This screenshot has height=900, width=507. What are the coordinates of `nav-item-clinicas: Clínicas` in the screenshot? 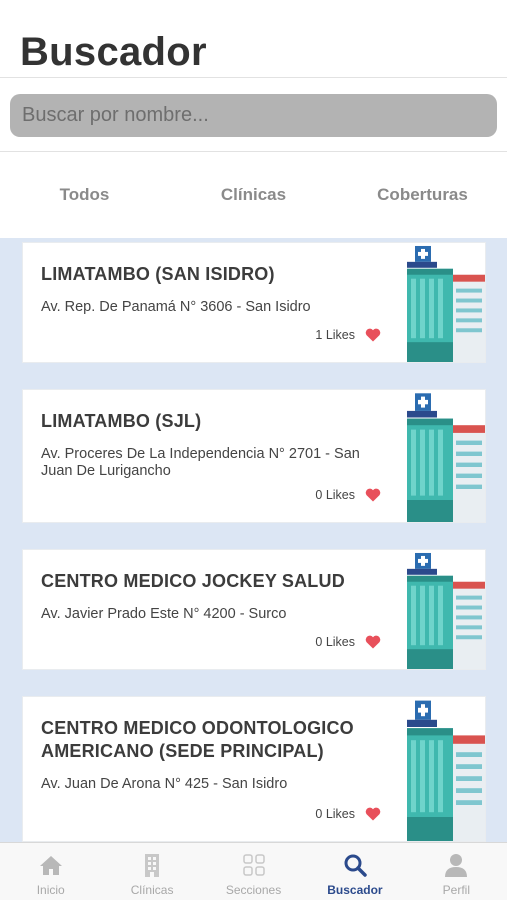 It's located at (151, 871).